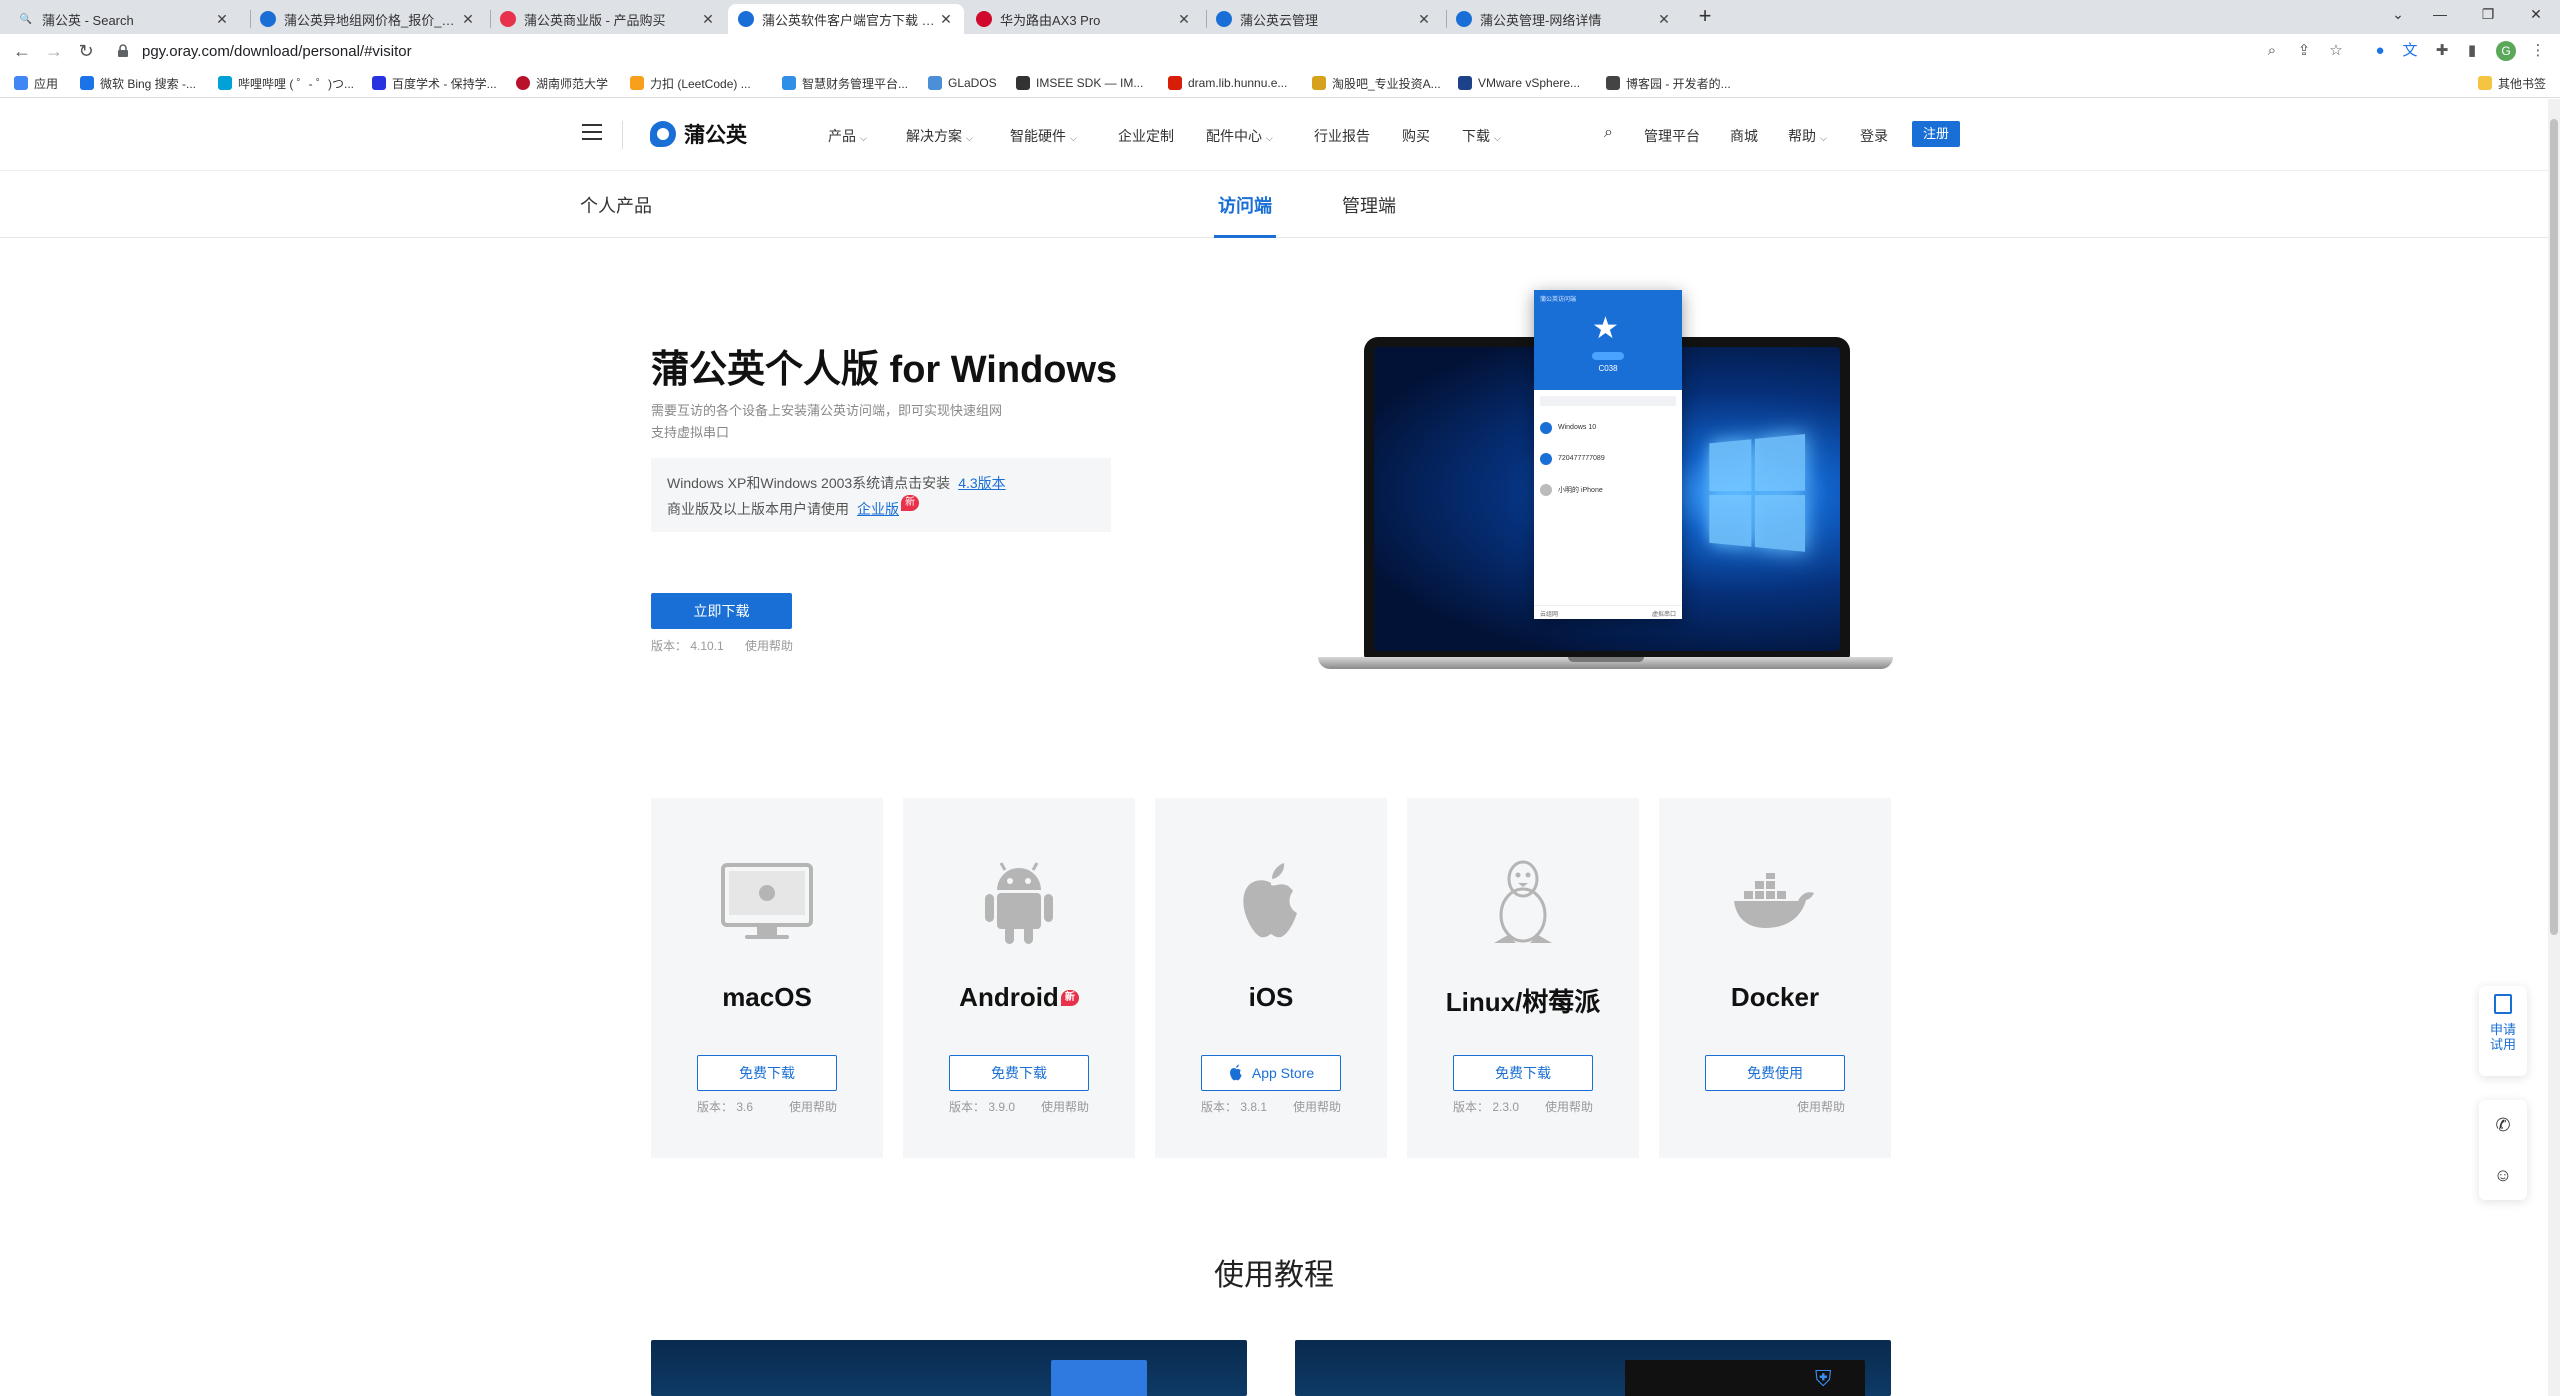 This screenshot has height=1396, width=2560. Describe the element at coordinates (847, 136) in the screenshot. I see `nav-products: 产品 ⌵` at that location.